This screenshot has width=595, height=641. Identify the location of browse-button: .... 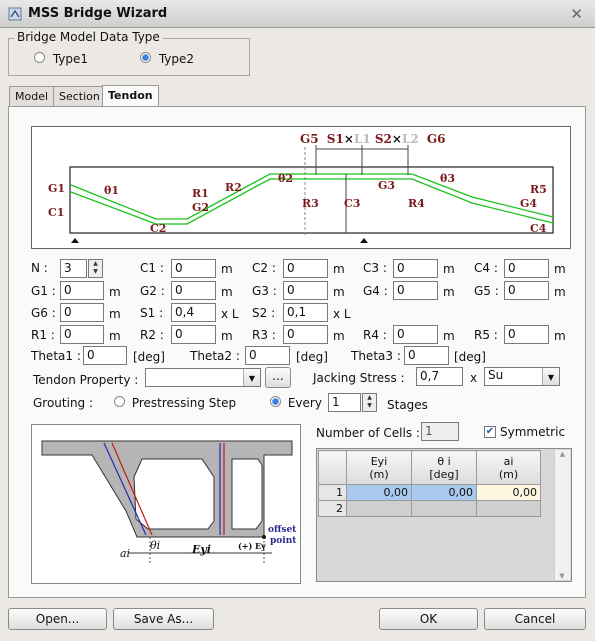
(278, 377).